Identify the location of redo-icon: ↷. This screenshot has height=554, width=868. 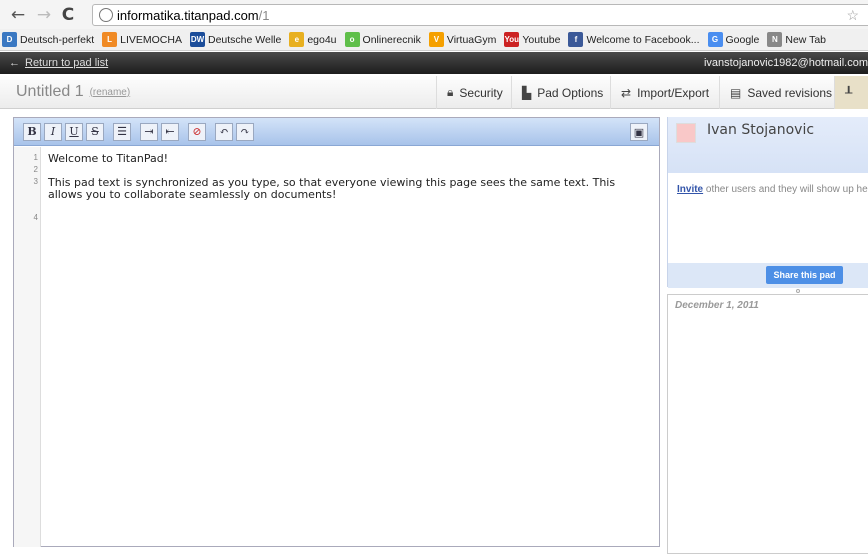
(245, 131).